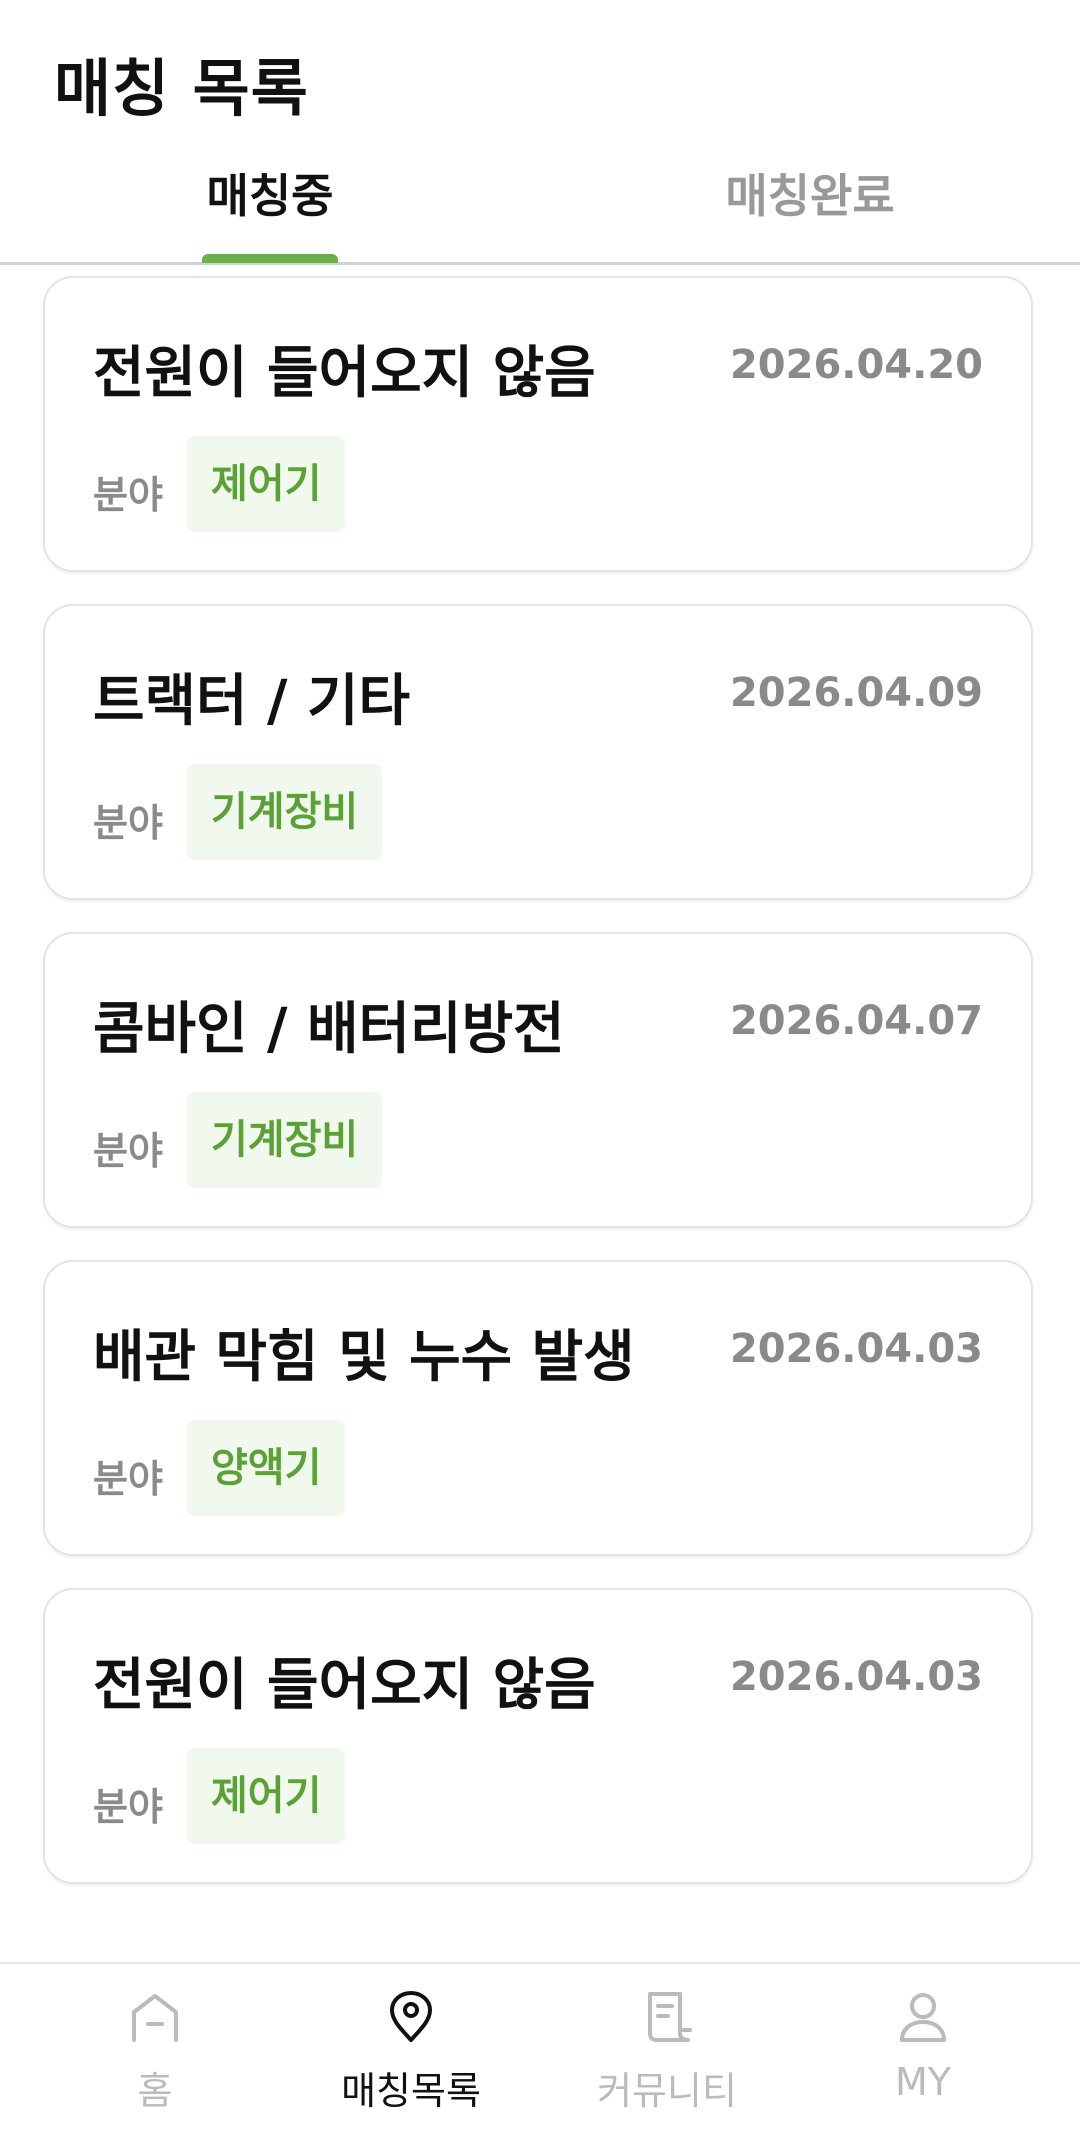 Image resolution: width=1080 pixels, height=2132 pixels. I want to click on field-badge: 양액기, so click(266, 1468).